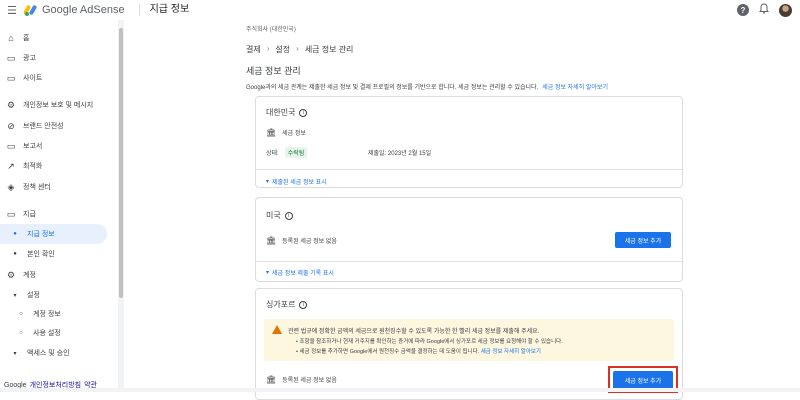 The height and width of the screenshot is (400, 800). What do you see at coordinates (277, 329) in the screenshot?
I see `warning-icon` at bounding box center [277, 329].